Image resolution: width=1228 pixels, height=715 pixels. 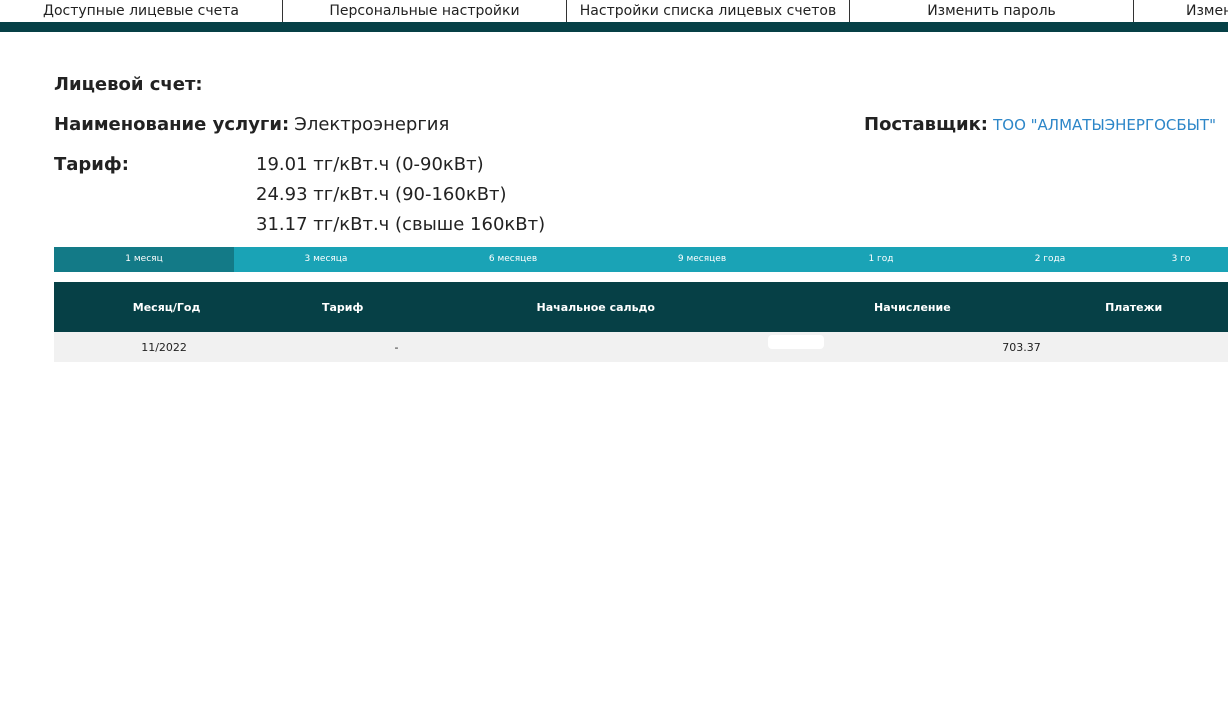 I want to click on cell-month: 11/2022, so click(x=164, y=347).